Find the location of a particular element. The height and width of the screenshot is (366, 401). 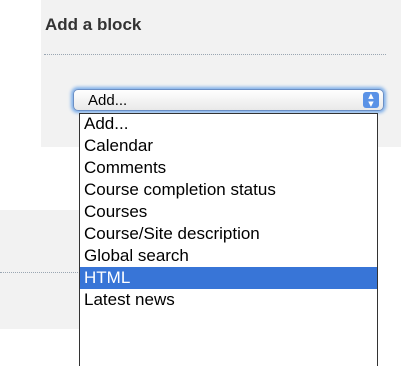

dropdown-option-calendar: Calendar is located at coordinates (228, 146).